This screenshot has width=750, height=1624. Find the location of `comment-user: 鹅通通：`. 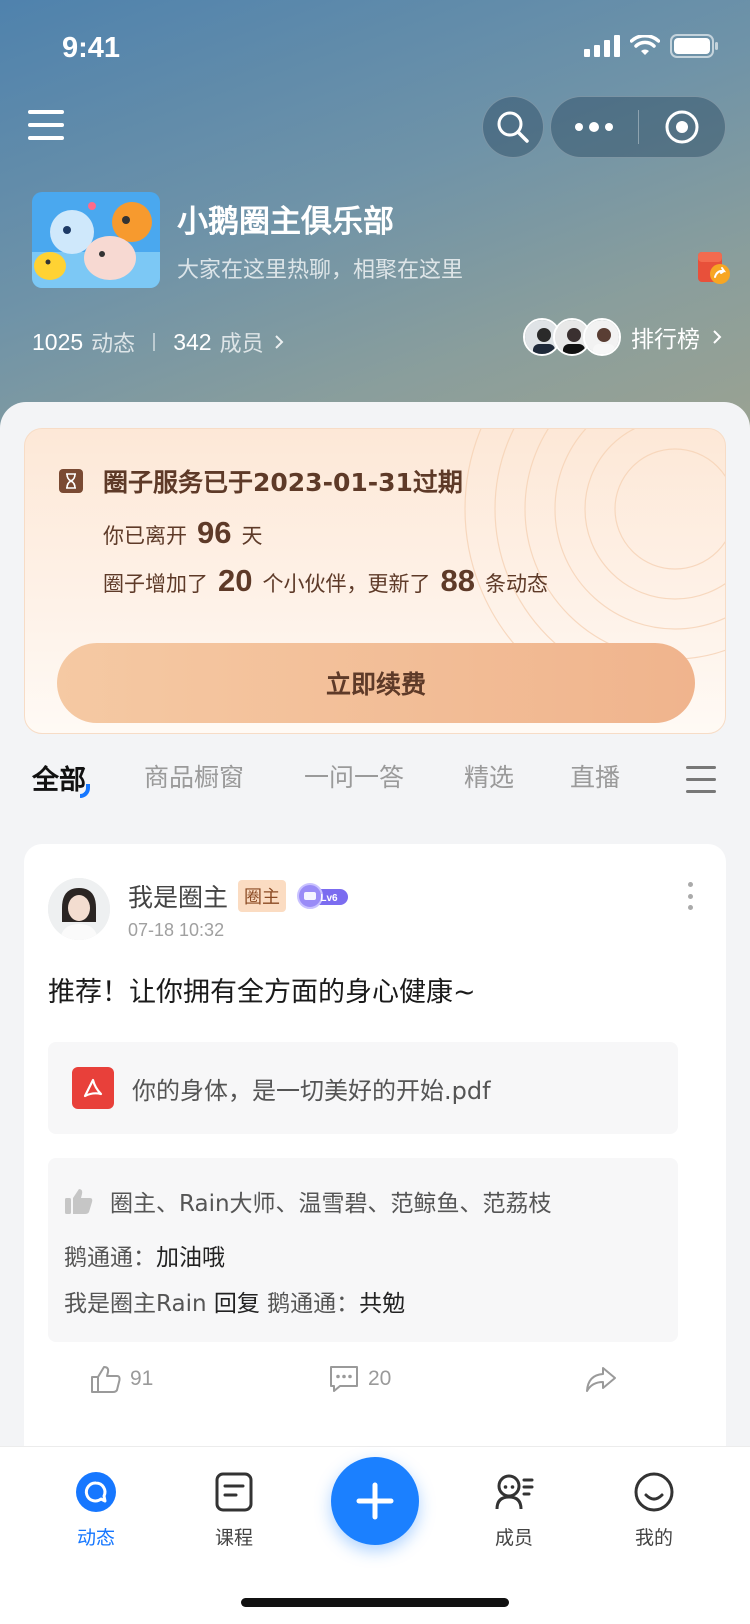

comment-user: 鹅通通： is located at coordinates (110, 1258).